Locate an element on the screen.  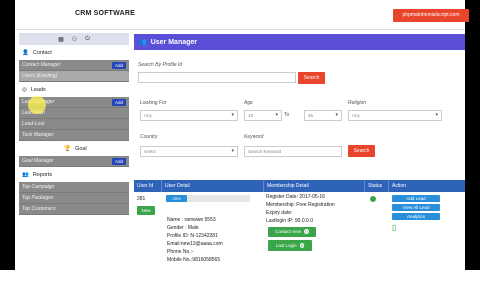
sidebar-item-label: Top Campaign is located at coordinates (38, 187).